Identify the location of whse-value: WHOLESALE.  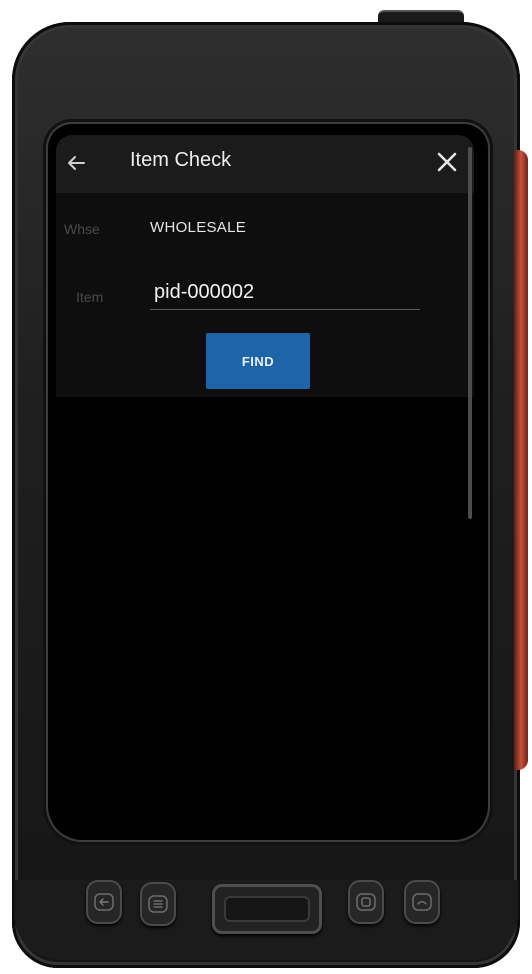
(198, 227).